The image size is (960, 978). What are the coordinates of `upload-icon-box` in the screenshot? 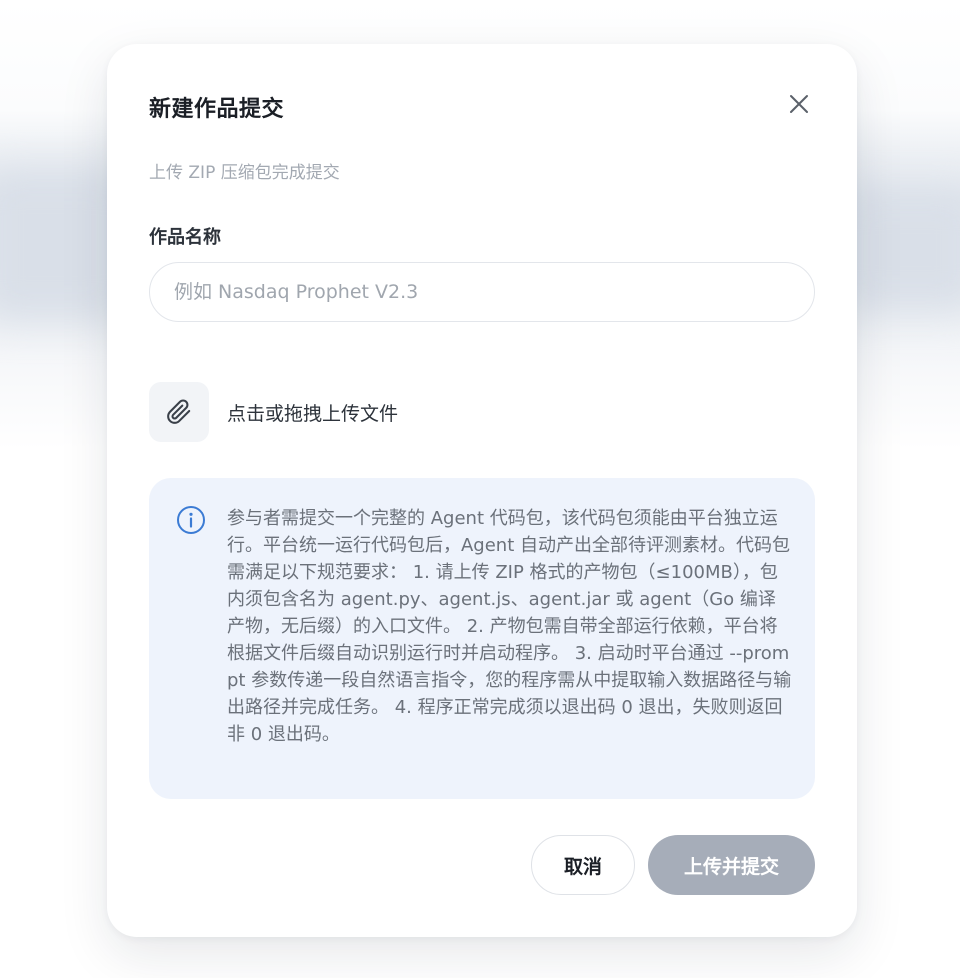 It's located at (179, 412).